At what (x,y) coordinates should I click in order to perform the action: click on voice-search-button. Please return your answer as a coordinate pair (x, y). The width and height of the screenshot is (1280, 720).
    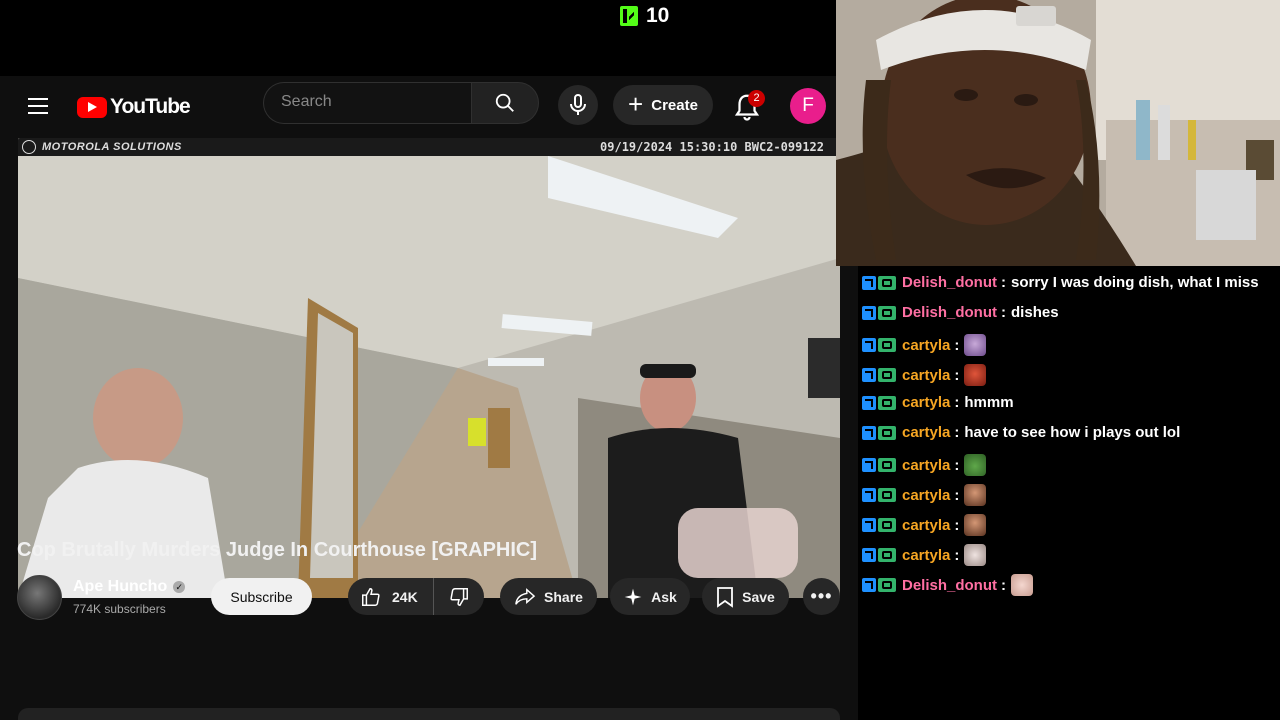
    Looking at the image, I should click on (578, 105).